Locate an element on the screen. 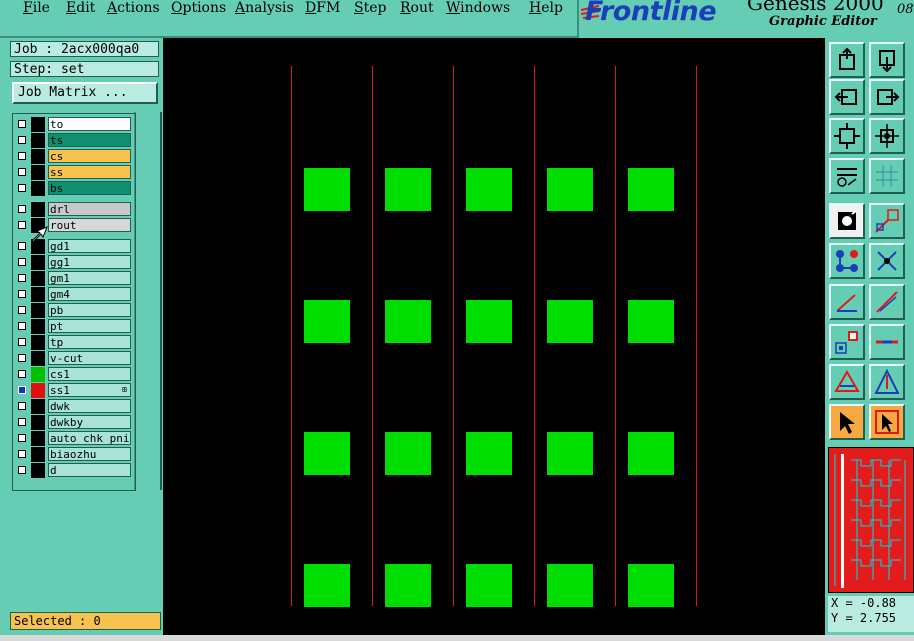 This screenshot has width=914, height=641. layer-name: cs1 is located at coordinates (89, 374).